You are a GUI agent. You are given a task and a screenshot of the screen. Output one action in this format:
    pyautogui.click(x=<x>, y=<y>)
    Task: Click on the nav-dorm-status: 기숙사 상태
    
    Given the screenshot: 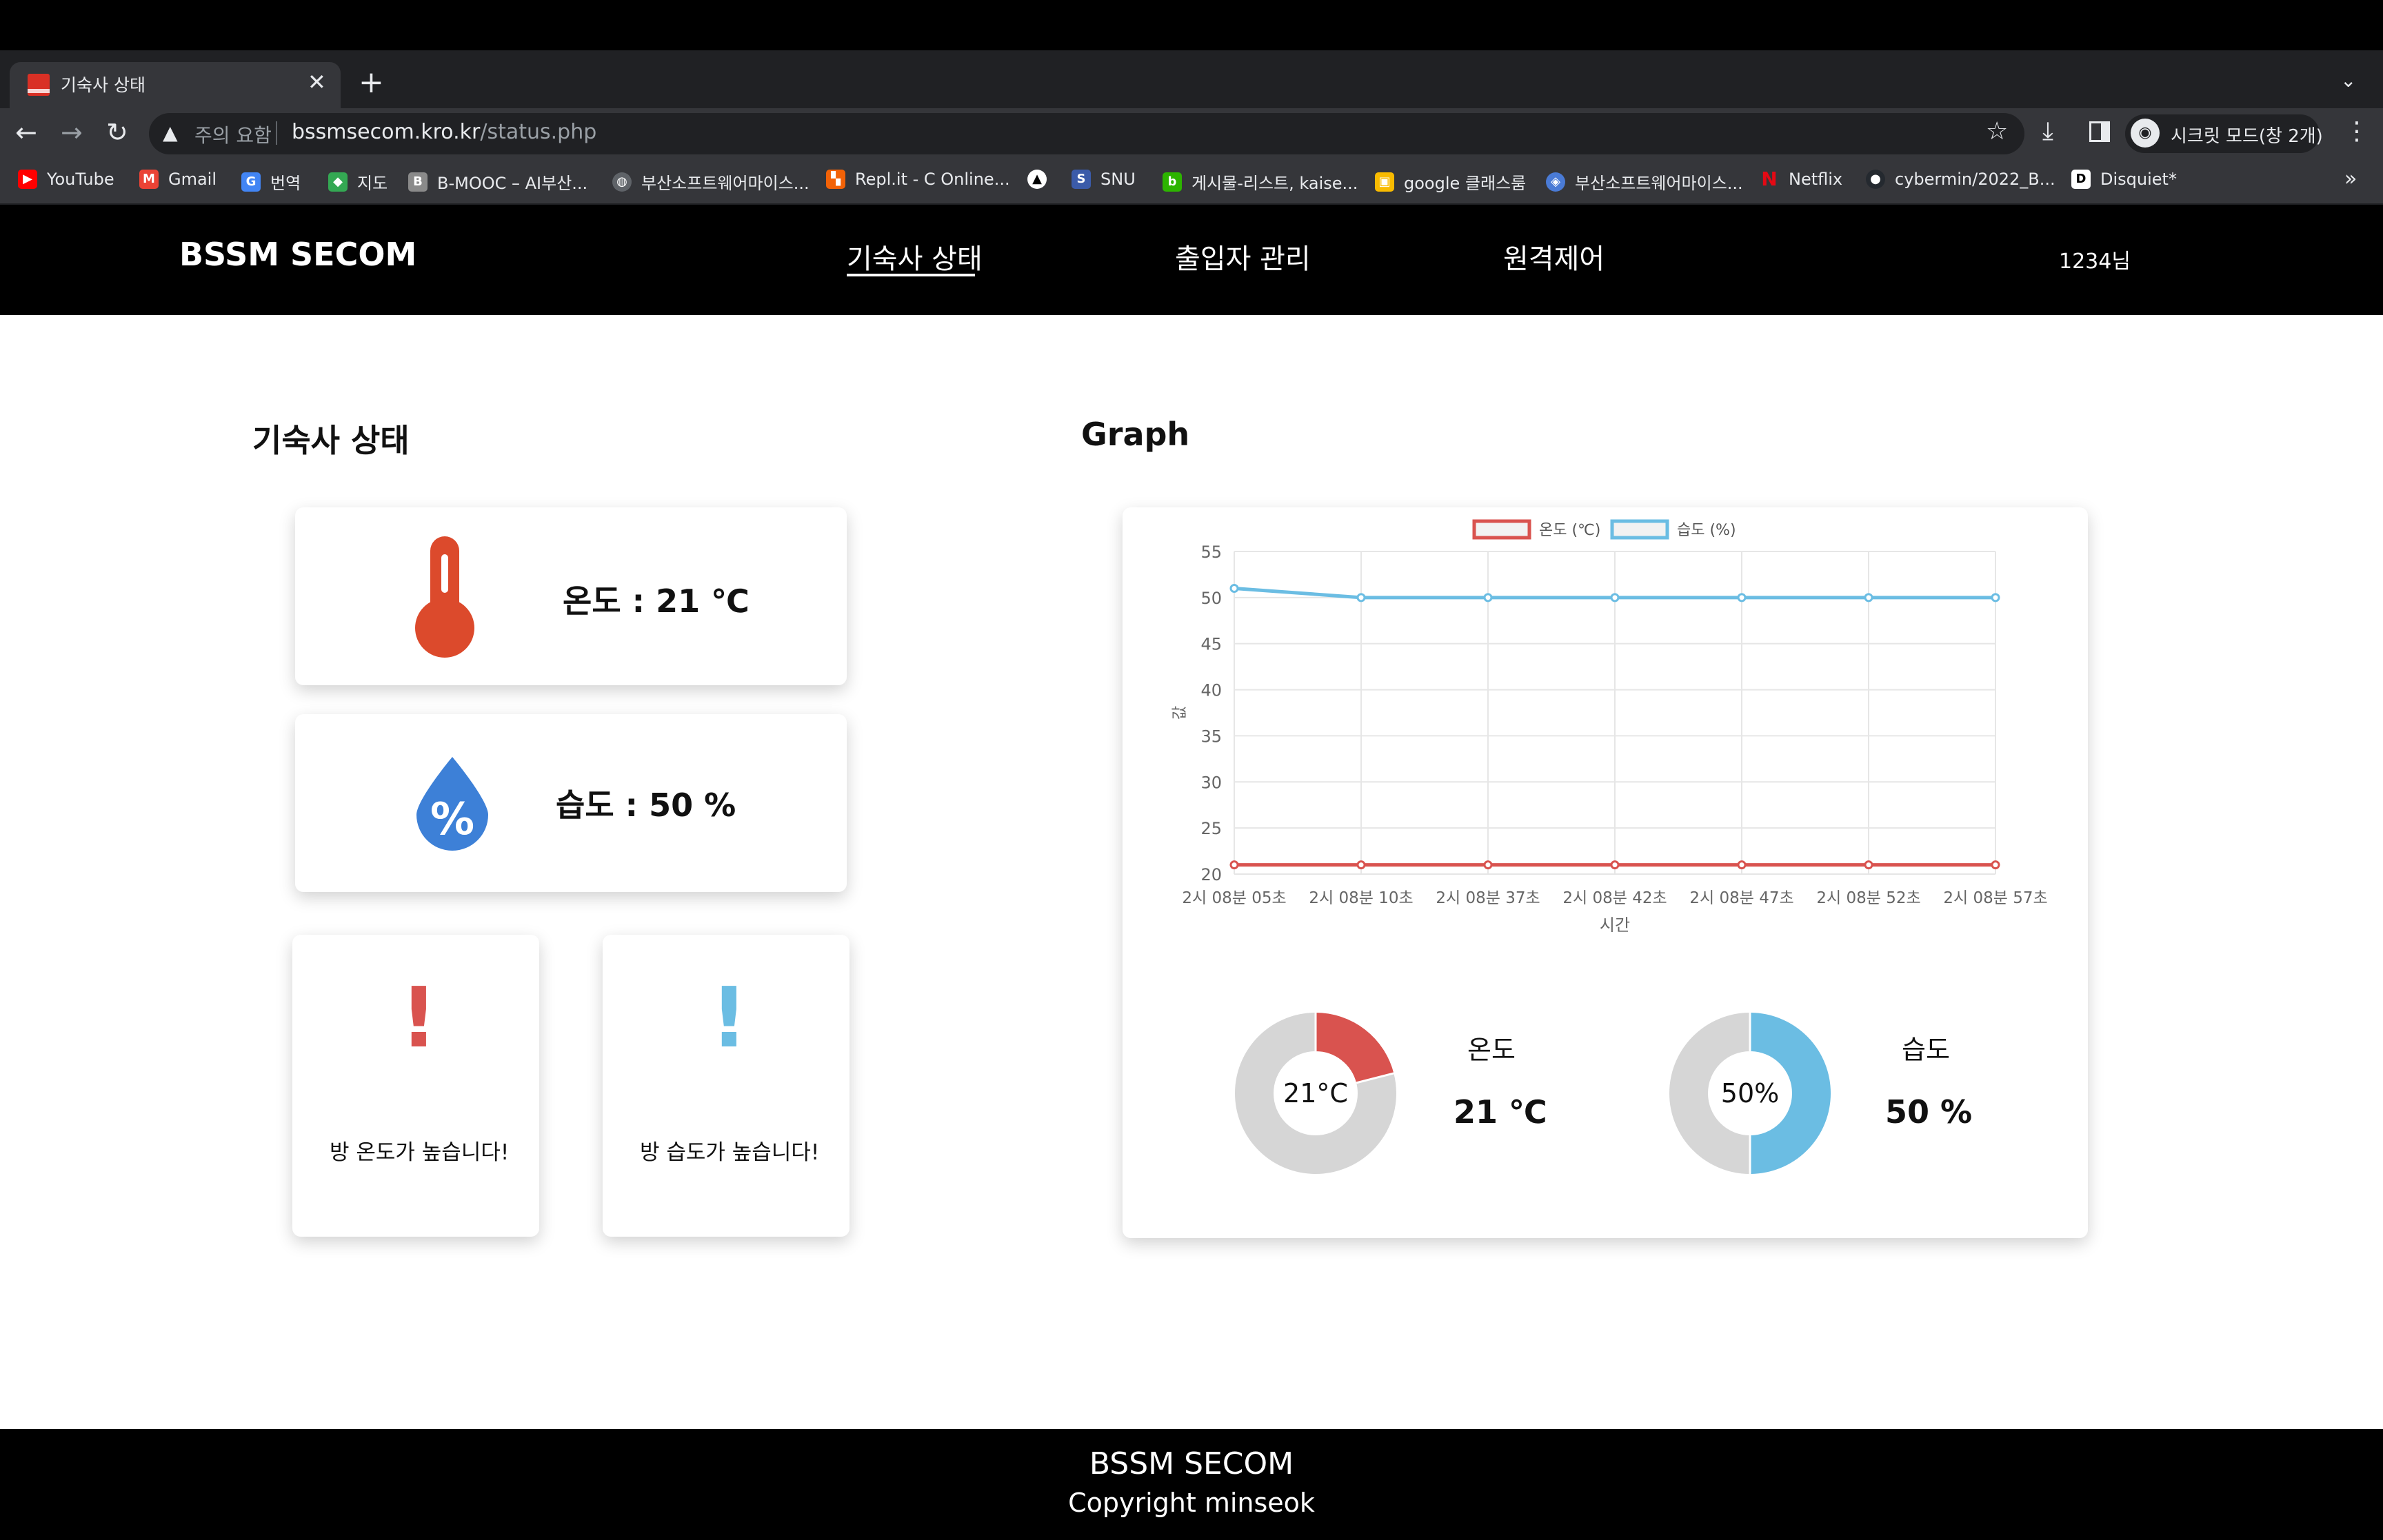 What is the action you would take?
    pyautogui.click(x=915, y=256)
    